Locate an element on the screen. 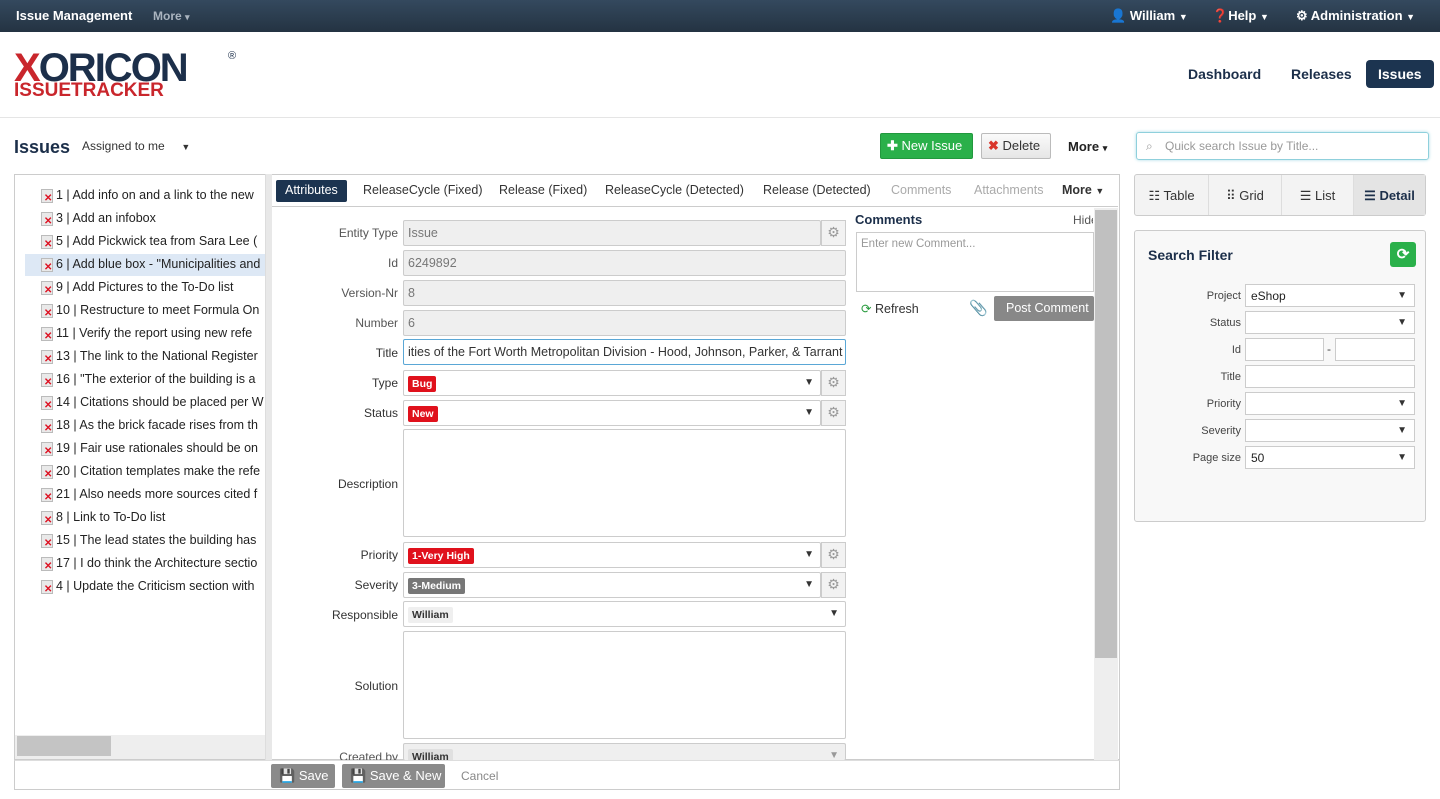 This screenshot has width=1440, height=799. tab-releasecycle-fixed: ReleaseCycle (Fixed) is located at coordinates (422, 191).